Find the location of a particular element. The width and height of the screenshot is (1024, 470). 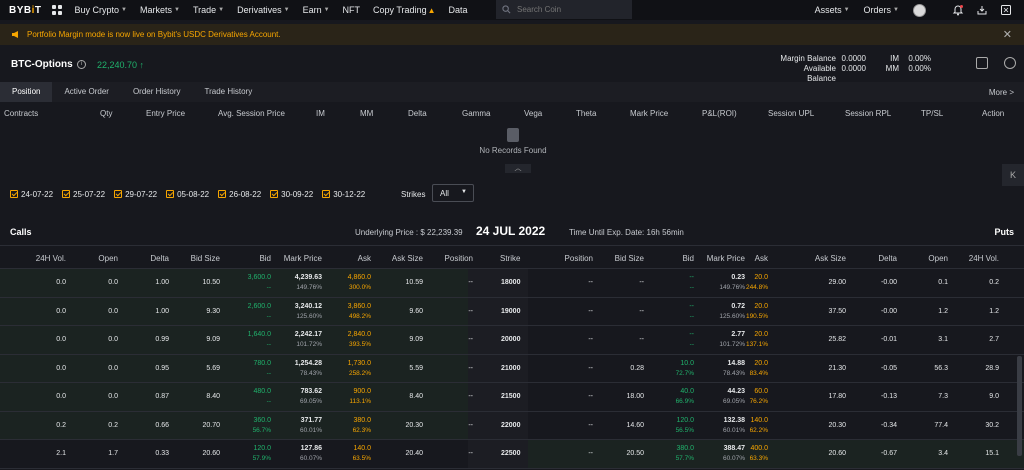

expiry-checkbox: 30-12-22 is located at coordinates (343, 194).